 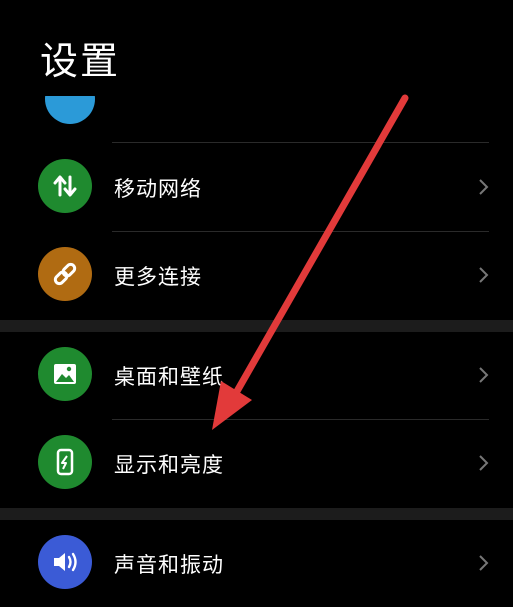 What do you see at coordinates (70, 111) in the screenshot?
I see `partial-setting-icon` at bounding box center [70, 111].